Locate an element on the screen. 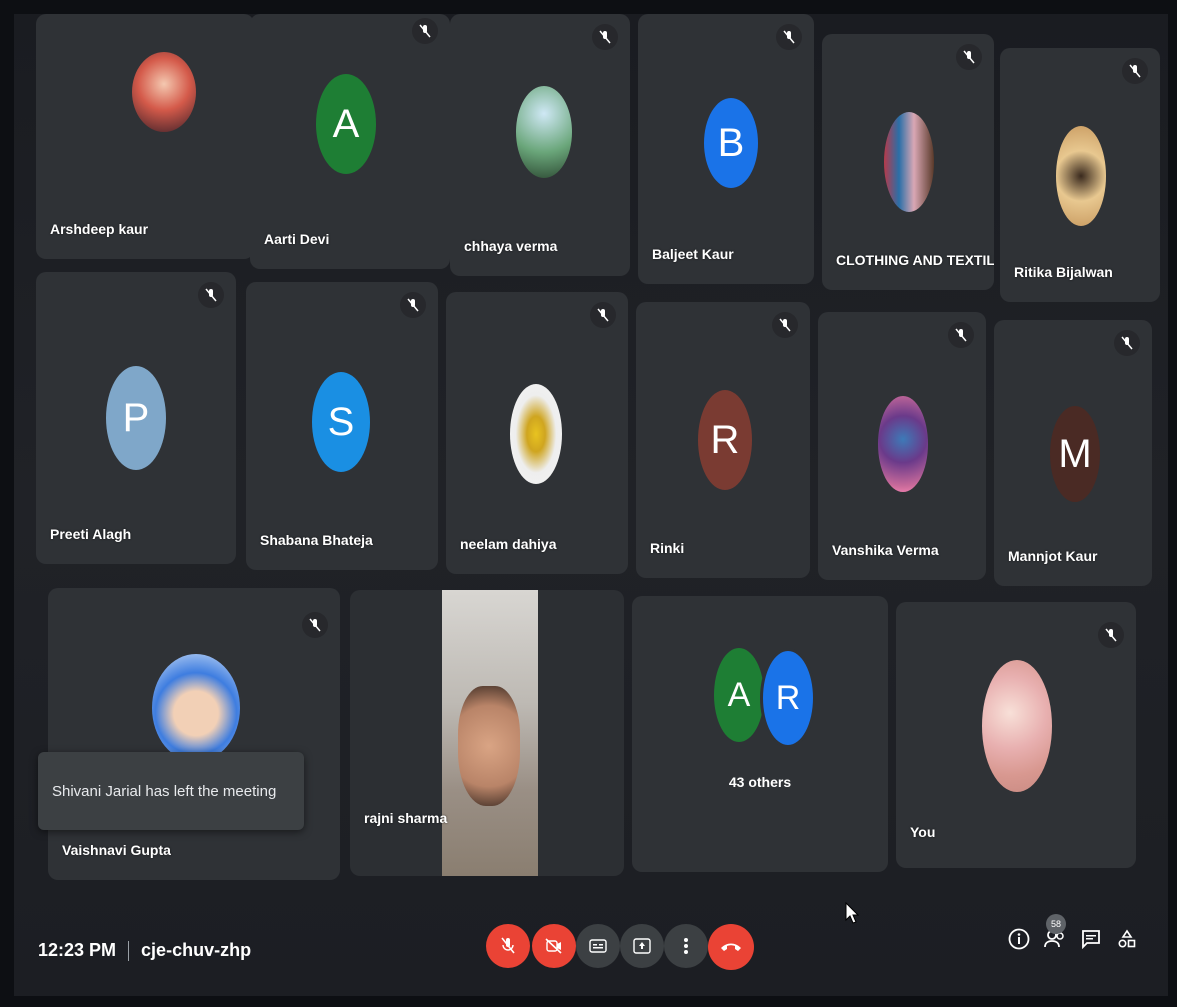 The width and height of the screenshot is (1177, 1007). participant-name: Vaishnavi Gupta is located at coordinates (116, 850).